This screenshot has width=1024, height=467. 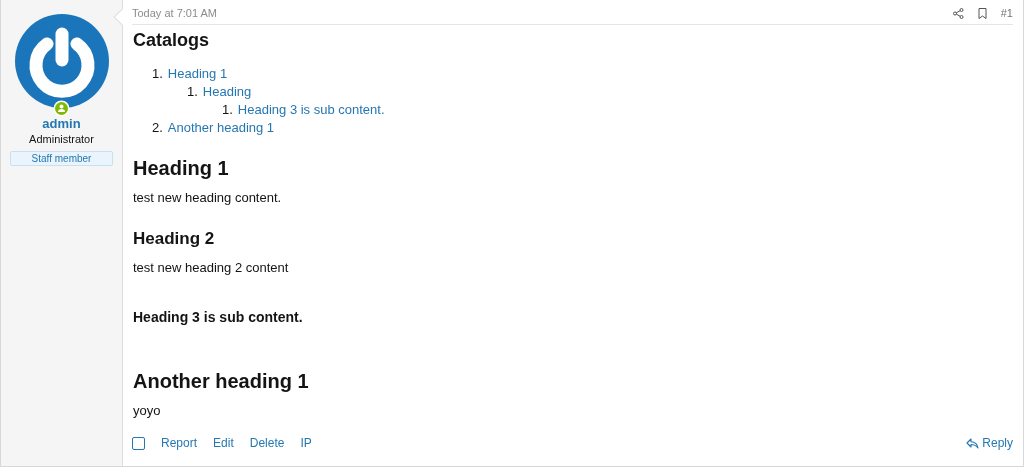 I want to click on reply-icon, so click(x=973, y=443).